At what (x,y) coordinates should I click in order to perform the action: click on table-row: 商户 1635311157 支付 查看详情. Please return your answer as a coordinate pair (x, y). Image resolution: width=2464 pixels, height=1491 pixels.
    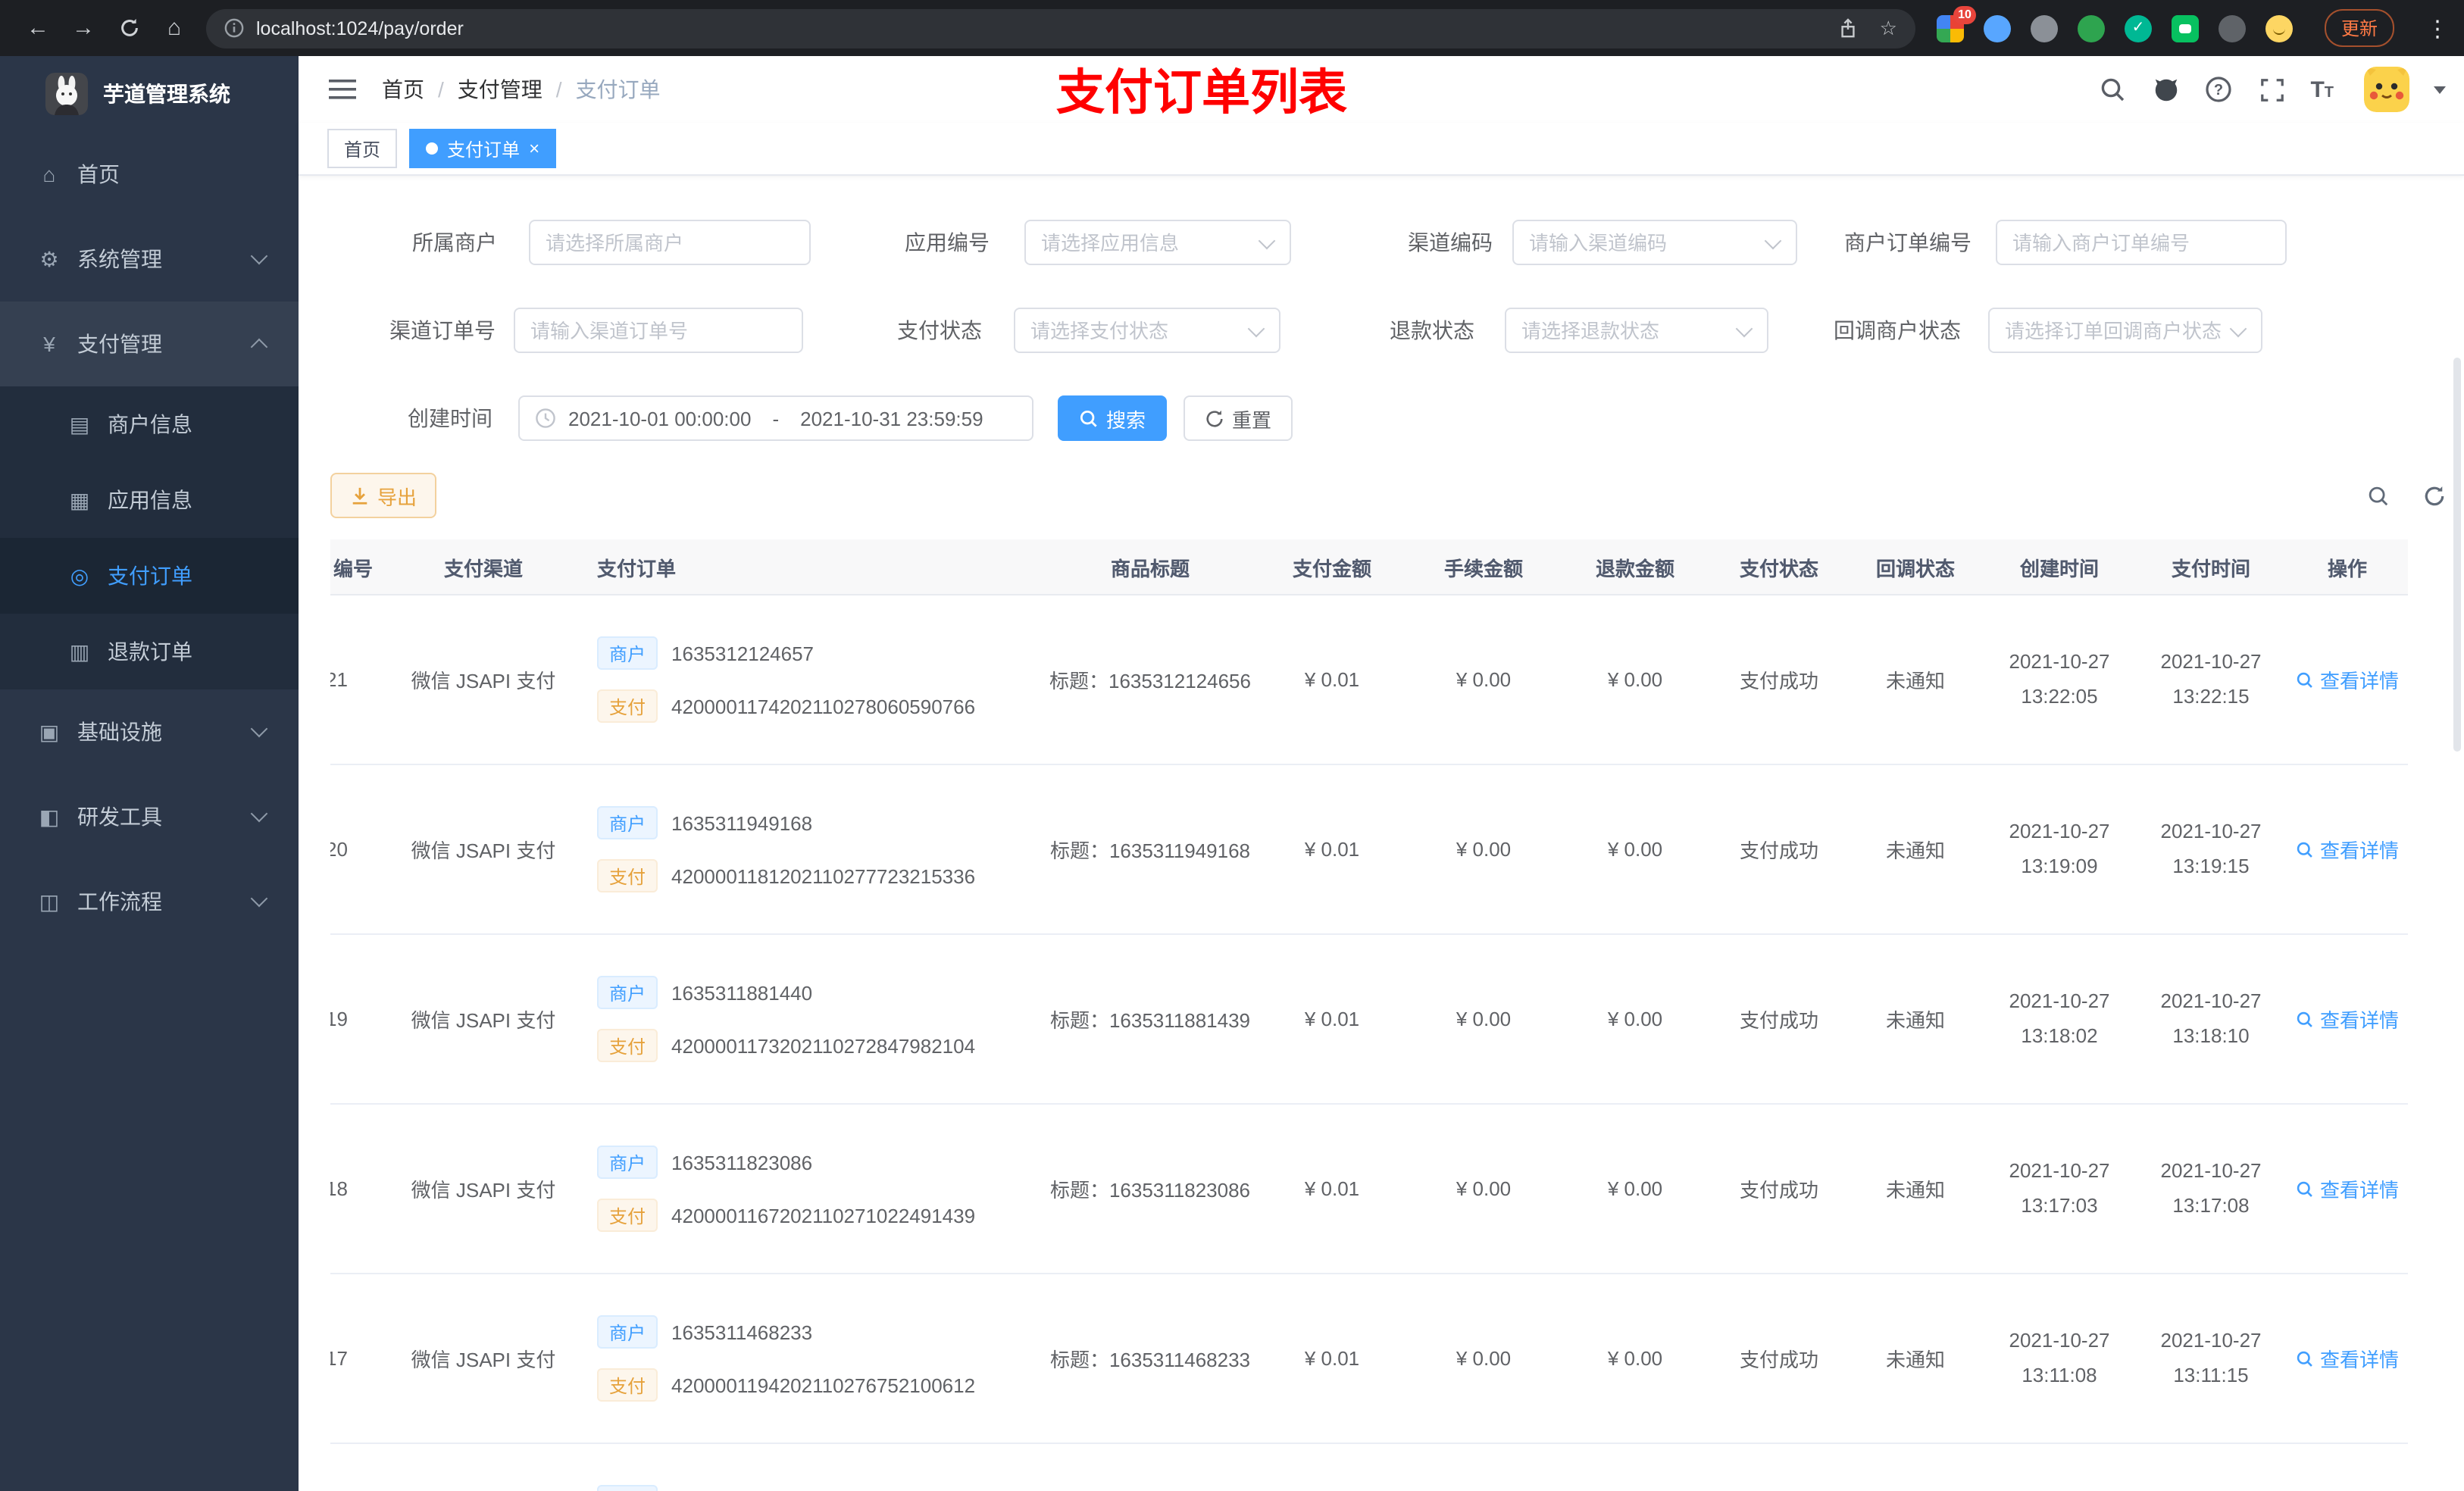
    Looking at the image, I should click on (1369, 1467).